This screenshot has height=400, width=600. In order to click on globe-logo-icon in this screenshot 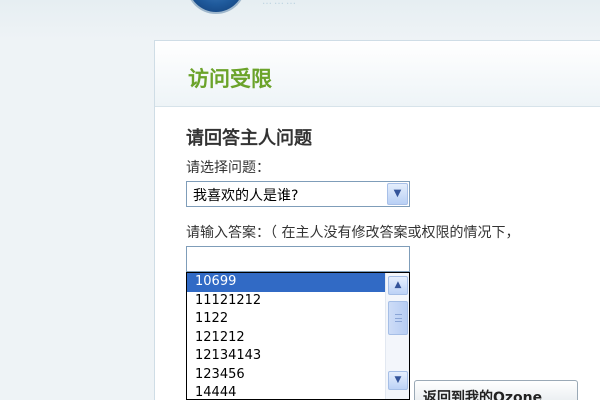, I will do `click(216, 7)`.